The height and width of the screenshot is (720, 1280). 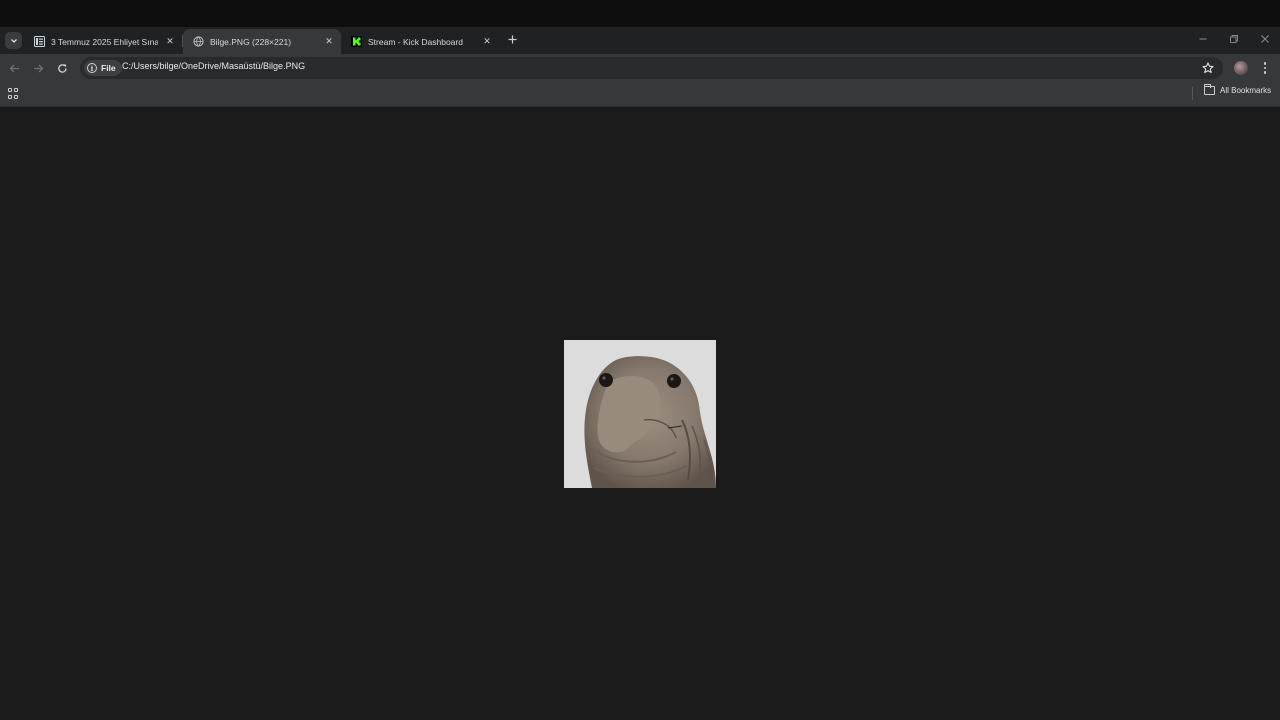 I want to click on tab-title: 3 Temmuz 2025 Ehliyet Sınav S, so click(x=104, y=41).